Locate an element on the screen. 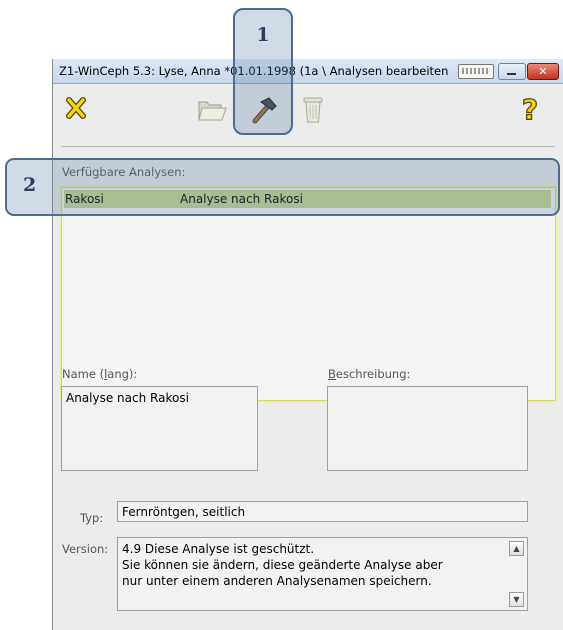 This screenshot has height=630, width=563. help-question-icon: ? is located at coordinates (530, 109).